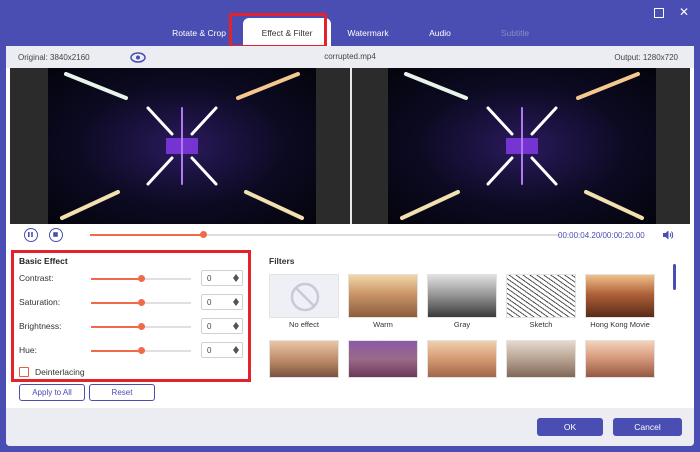 The width and height of the screenshot is (700, 452). I want to click on seek-progress, so click(146, 235).